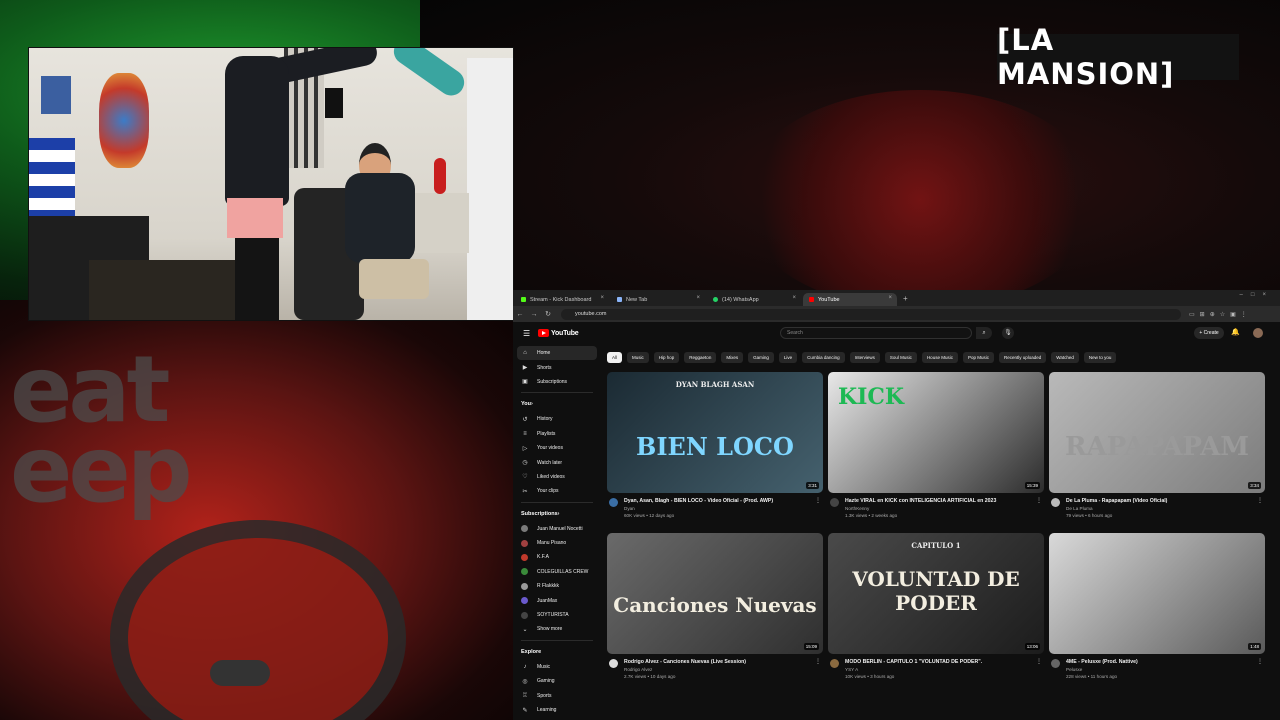  I want to click on sidebar-item-home: ⌂ Home, so click(557, 353).